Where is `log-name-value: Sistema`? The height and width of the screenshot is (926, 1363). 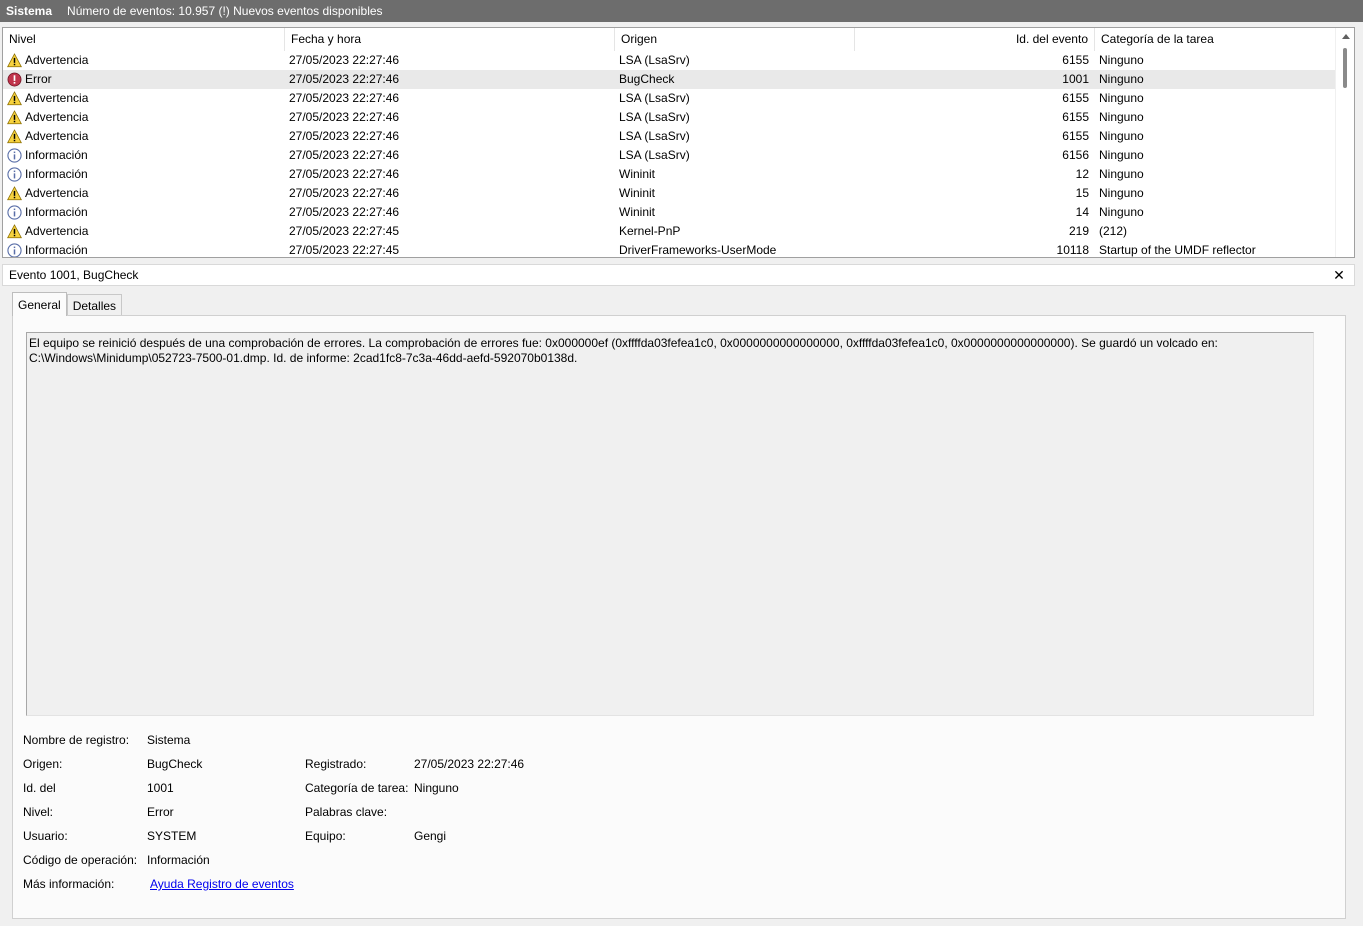 log-name-value: Sistema is located at coordinates (169, 740).